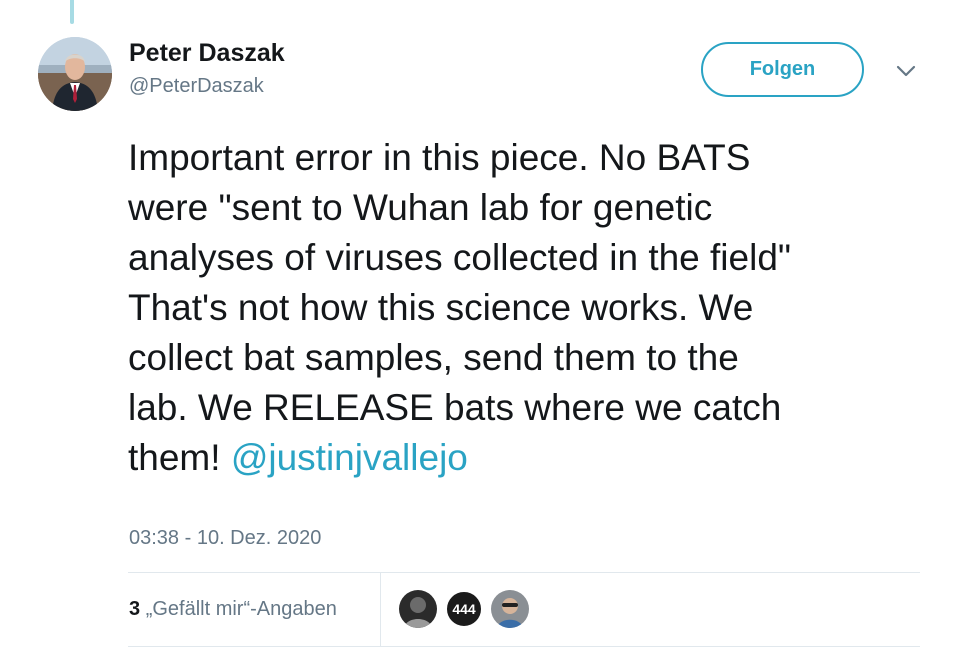  Describe the element at coordinates (538, 458) in the screenshot. I see `tweet-text-line-last: them! @justinjvallejo` at that location.